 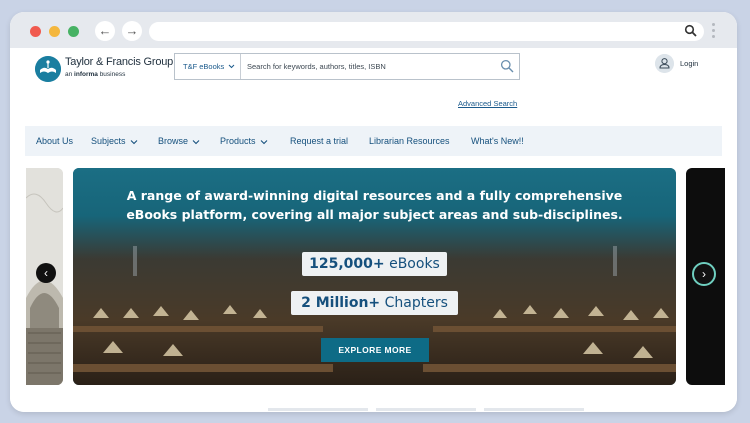 What do you see at coordinates (341, 303) in the screenshot?
I see `chapters-stat-value: 2 Million+` at bounding box center [341, 303].